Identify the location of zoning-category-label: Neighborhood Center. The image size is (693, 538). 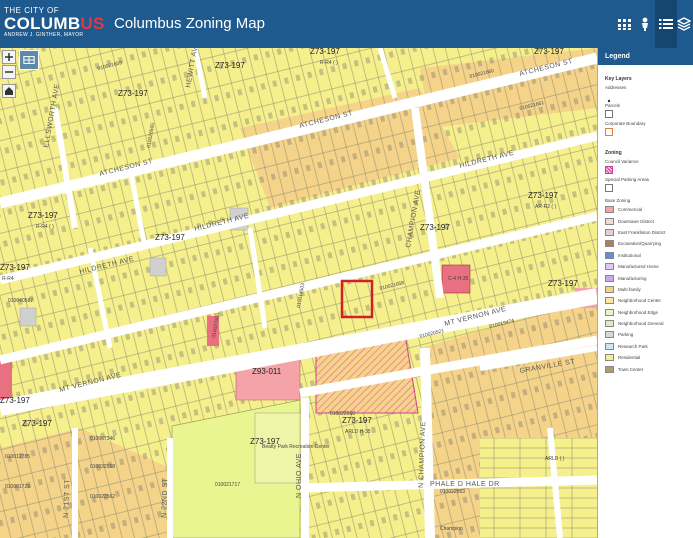
(640, 301).